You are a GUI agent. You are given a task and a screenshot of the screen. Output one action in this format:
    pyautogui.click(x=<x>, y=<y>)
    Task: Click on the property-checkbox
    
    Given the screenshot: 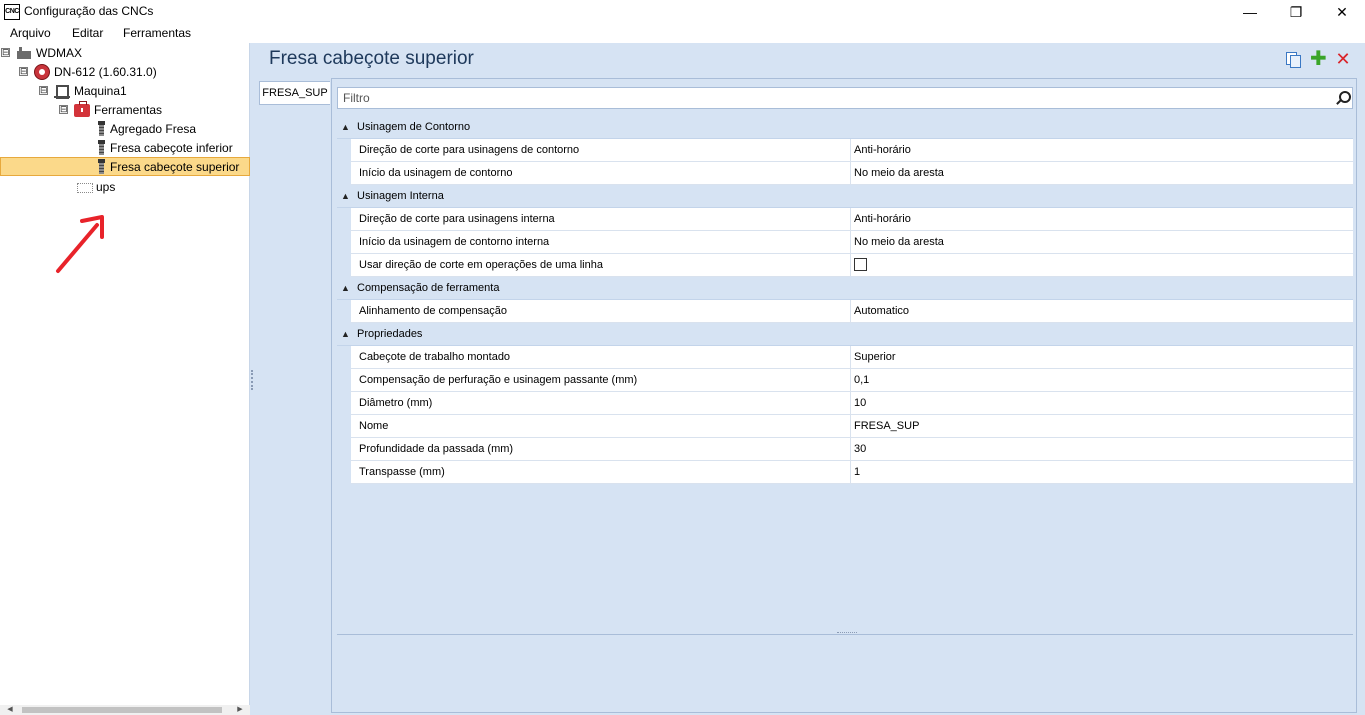 What is the action you would take?
    pyautogui.click(x=860, y=264)
    